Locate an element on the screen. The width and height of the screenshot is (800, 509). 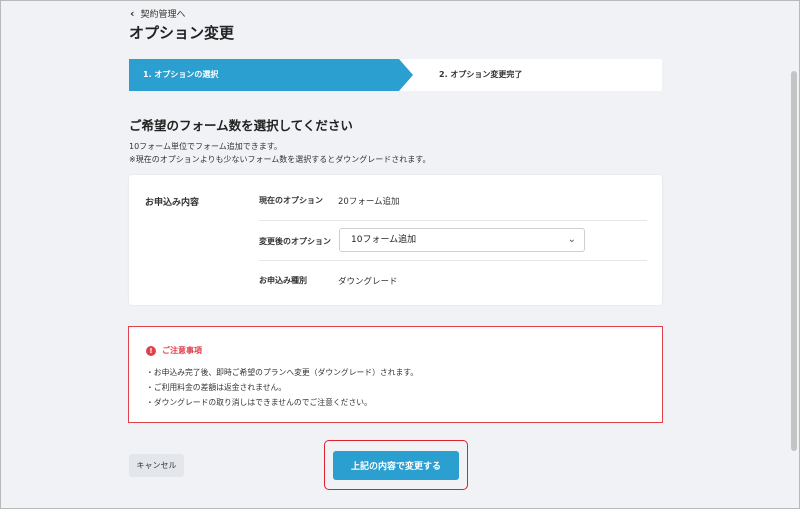
current-option-key: 現在のオプション is located at coordinates (291, 200).